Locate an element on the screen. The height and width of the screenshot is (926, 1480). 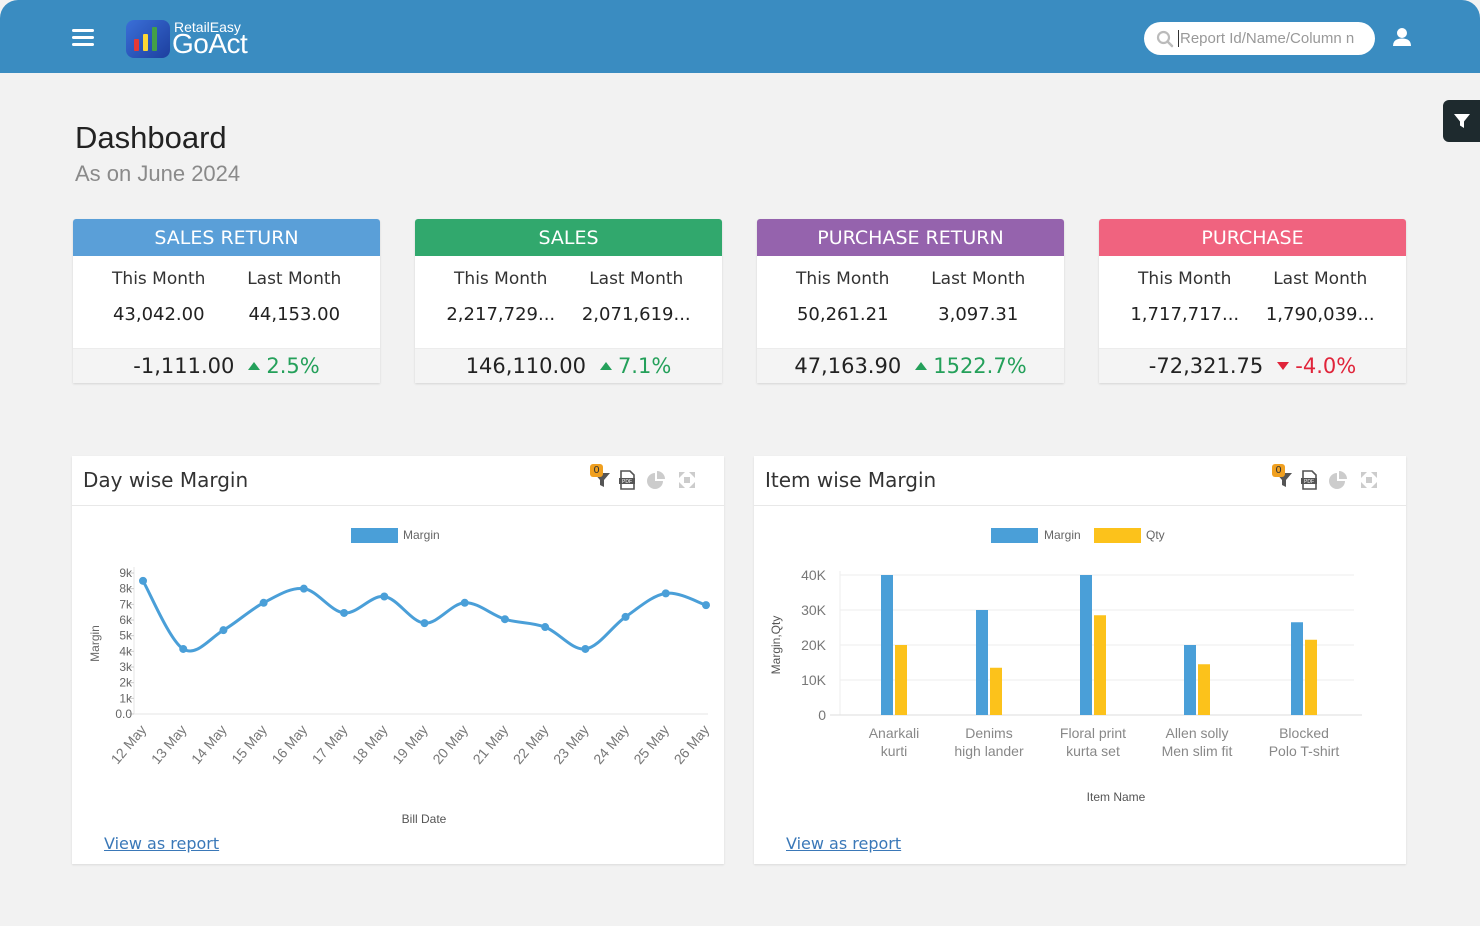
y-tick-label: 9k is located at coordinates (126, 573).